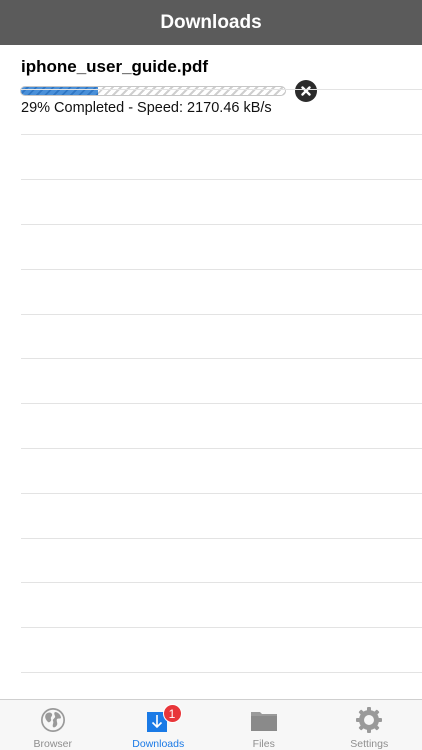 This screenshot has width=422, height=750. Describe the element at coordinates (52, 720) in the screenshot. I see `globe-icon` at that location.